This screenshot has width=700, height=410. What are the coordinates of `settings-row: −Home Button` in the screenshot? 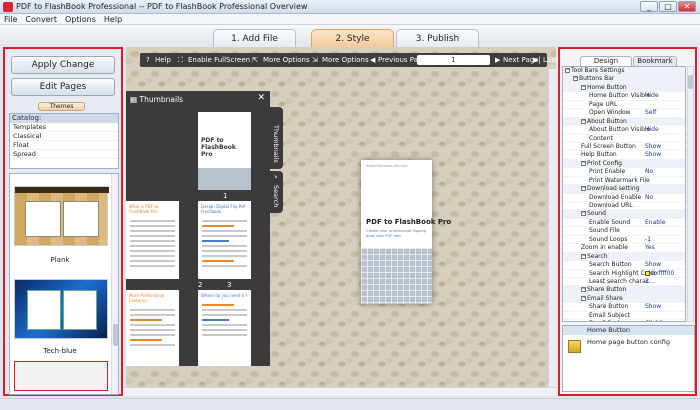 It's located at (624, 88).